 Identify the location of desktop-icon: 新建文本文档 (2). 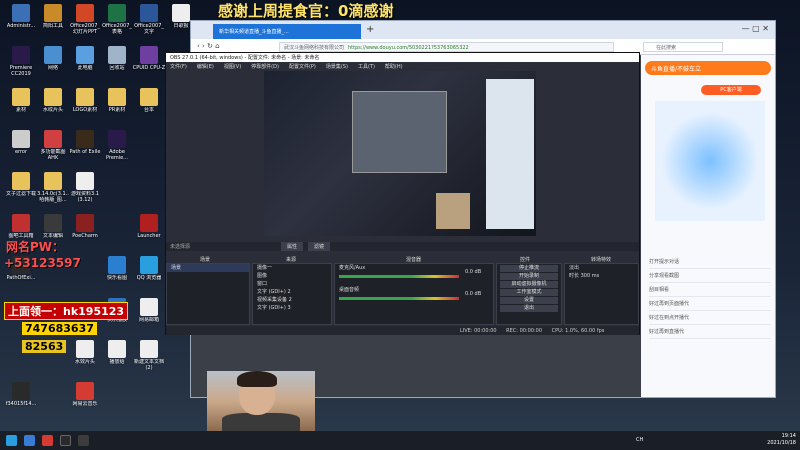
(149, 355).